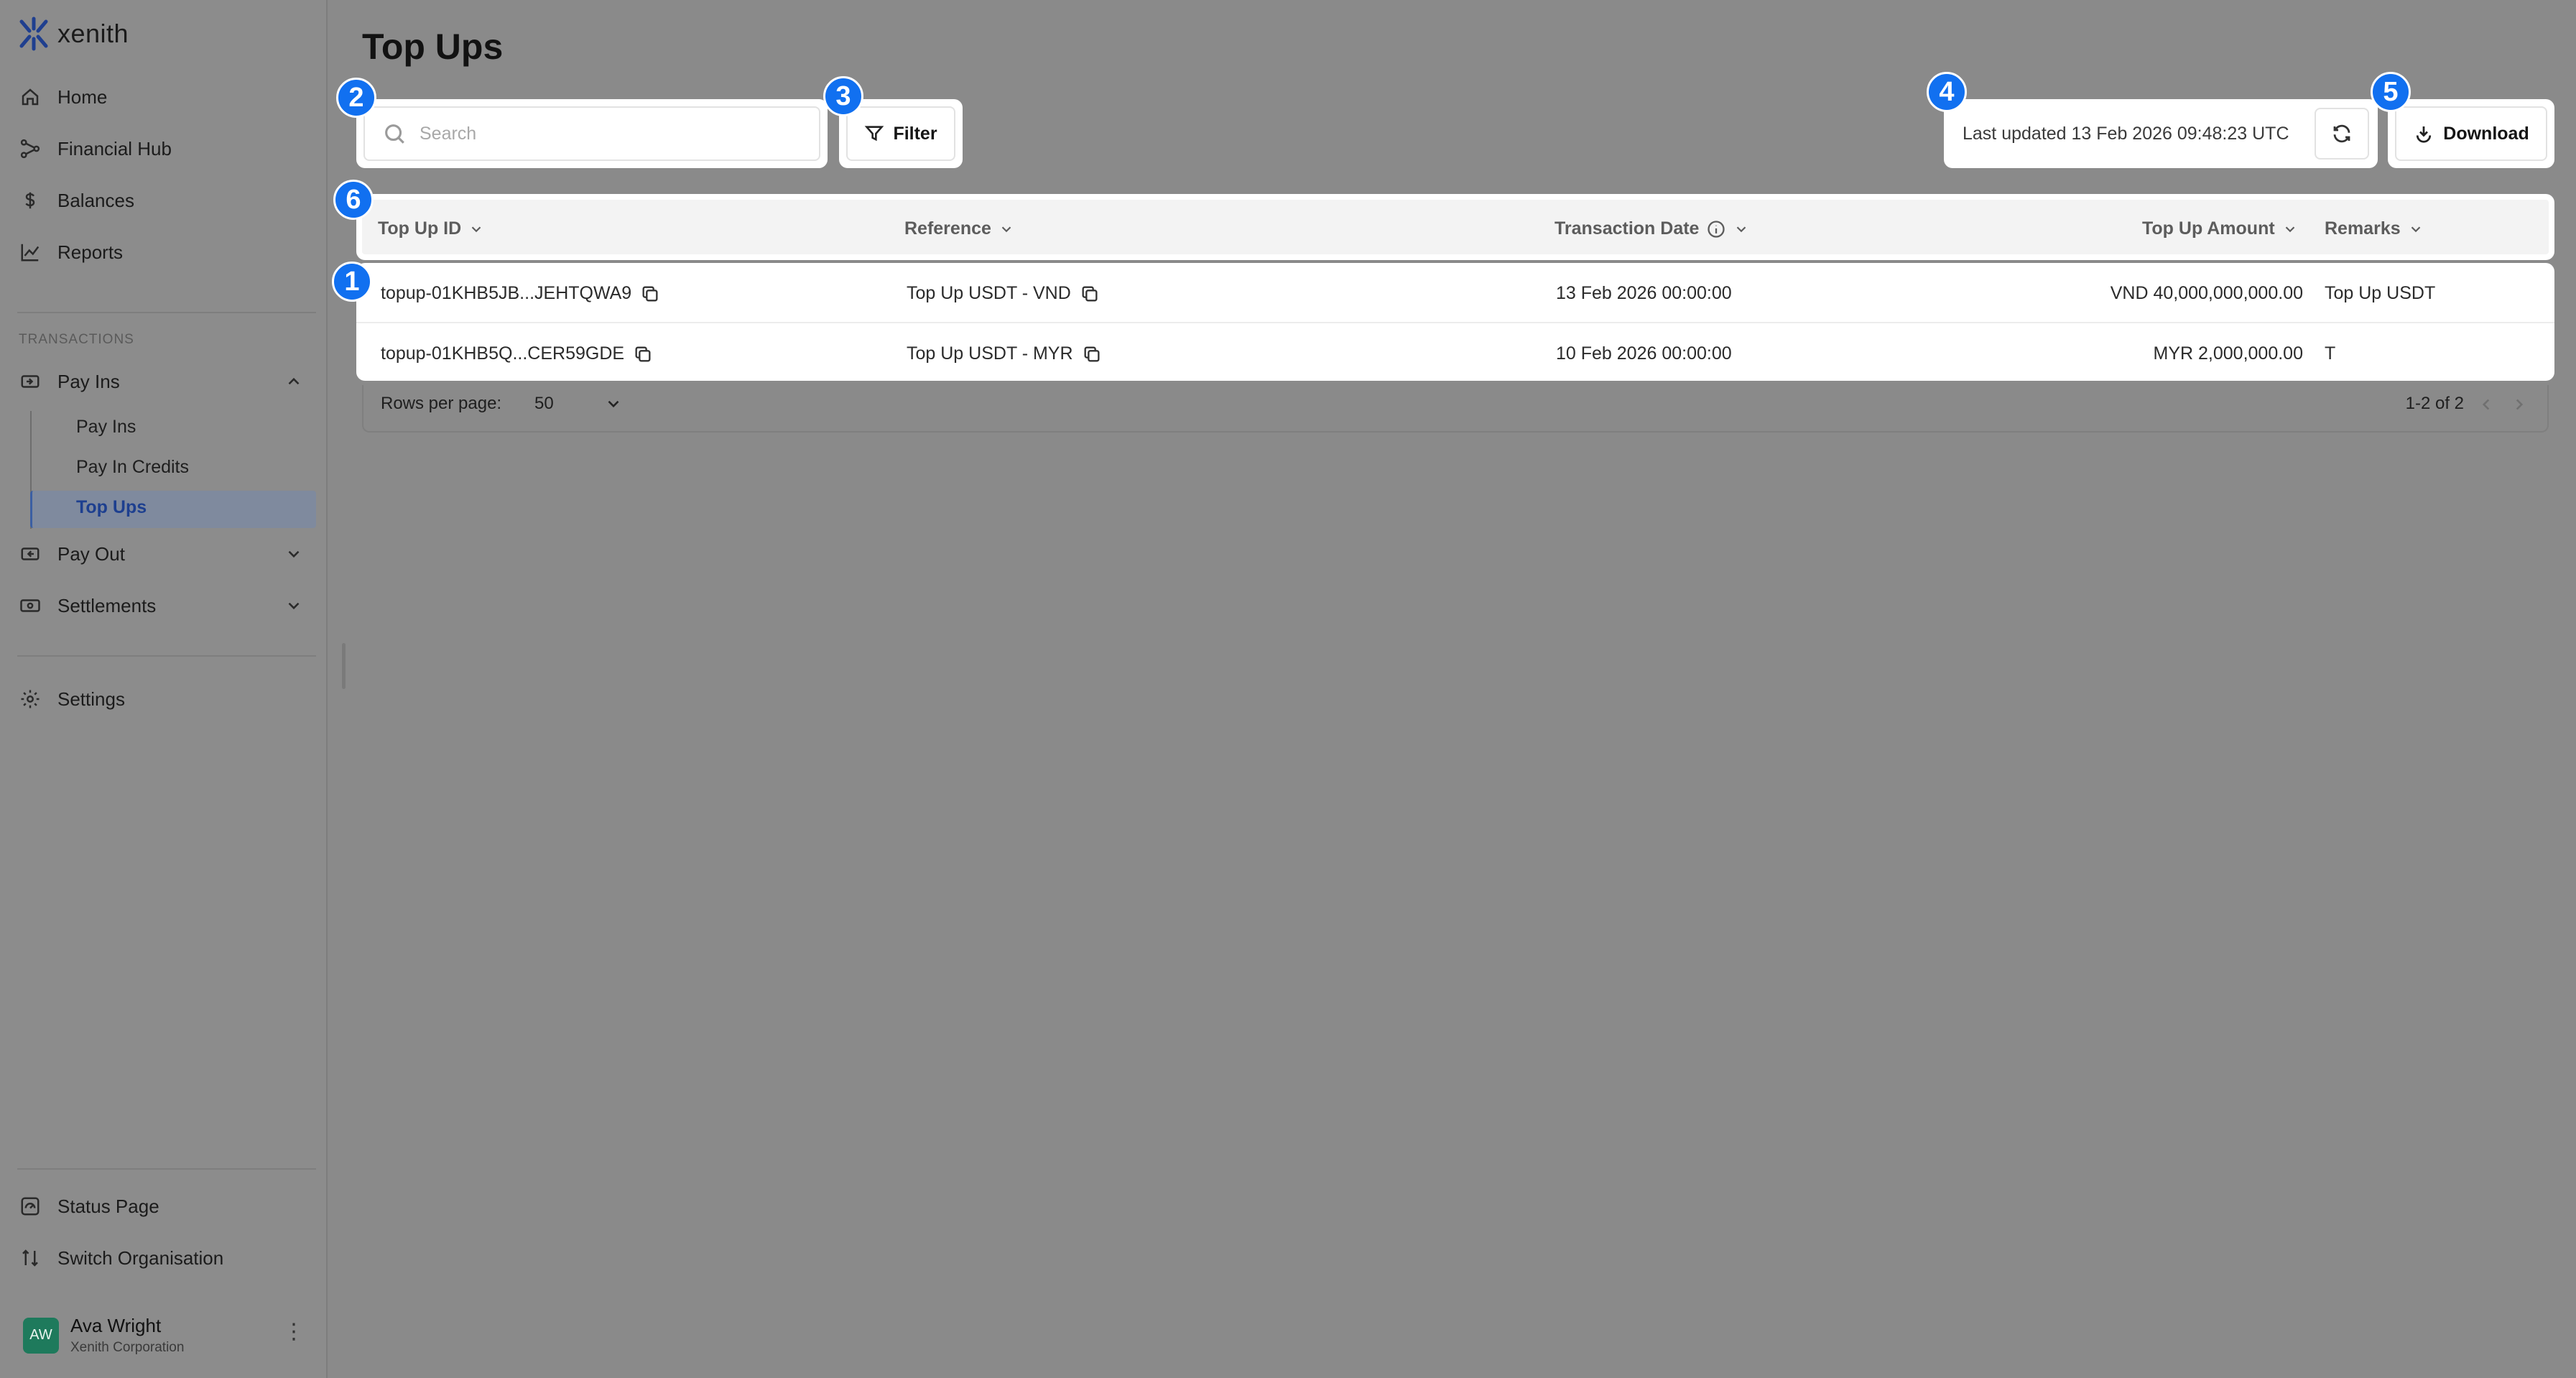 This screenshot has width=2576, height=1378. What do you see at coordinates (76, 200) in the screenshot?
I see `nav-balances: Balances` at bounding box center [76, 200].